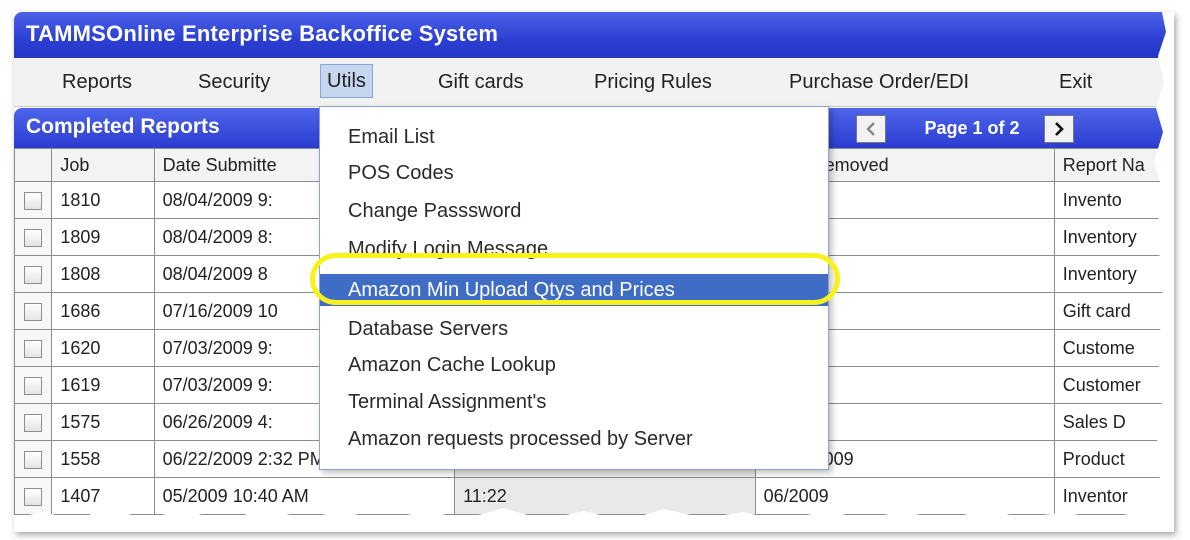  Describe the element at coordinates (103, 385) in the screenshot. I see `job-cell: 1619` at that location.